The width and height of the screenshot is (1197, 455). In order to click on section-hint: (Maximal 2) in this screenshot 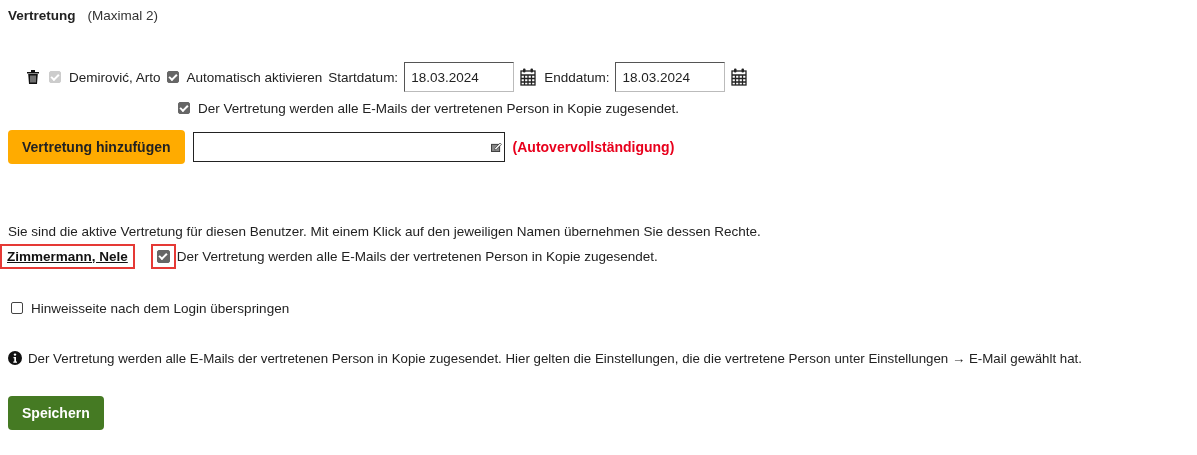, I will do `click(123, 15)`.